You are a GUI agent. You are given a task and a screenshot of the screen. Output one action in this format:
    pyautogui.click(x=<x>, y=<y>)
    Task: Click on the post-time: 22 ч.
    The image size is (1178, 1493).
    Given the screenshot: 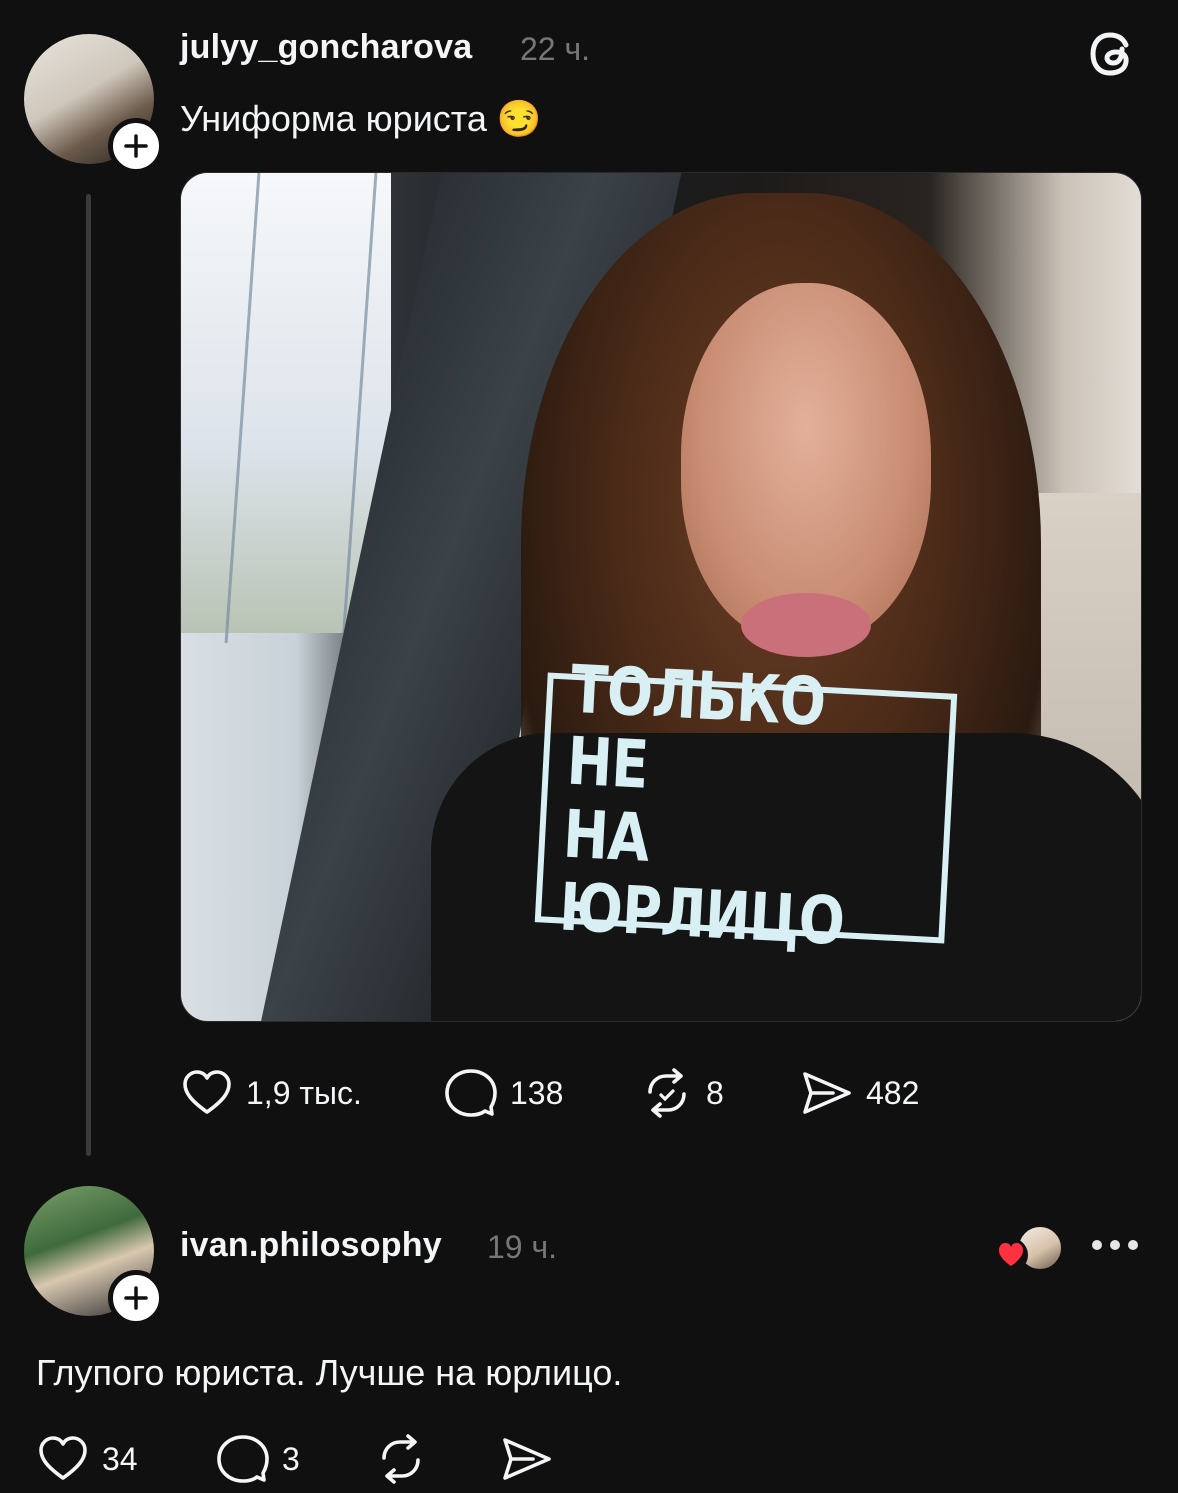 What is the action you would take?
    pyautogui.click(x=555, y=49)
    